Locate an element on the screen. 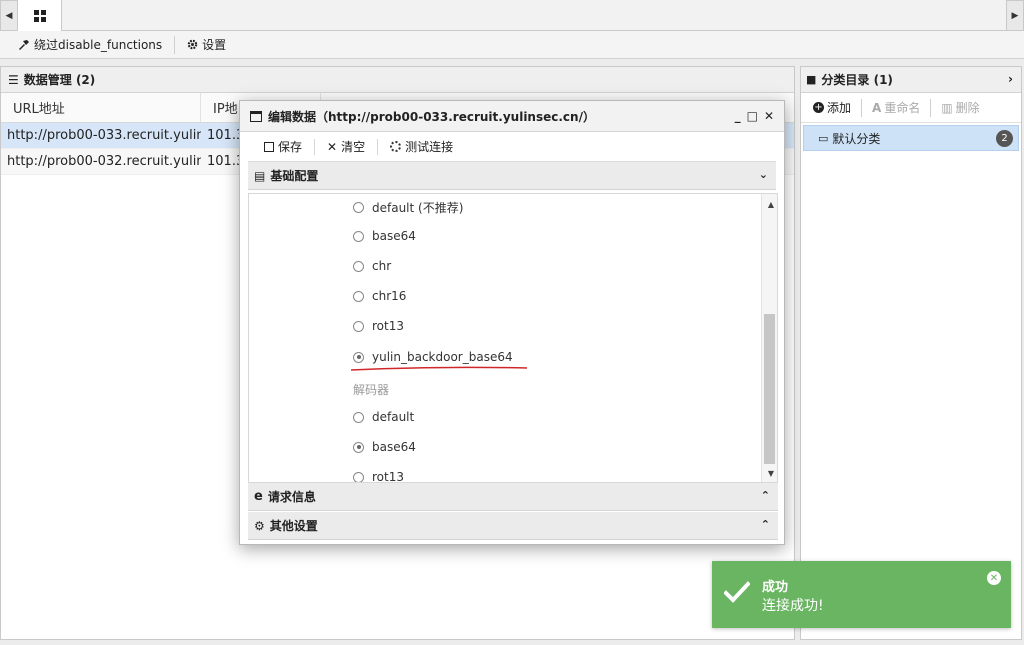  encoder-option-chr: chr is located at coordinates (372, 266).